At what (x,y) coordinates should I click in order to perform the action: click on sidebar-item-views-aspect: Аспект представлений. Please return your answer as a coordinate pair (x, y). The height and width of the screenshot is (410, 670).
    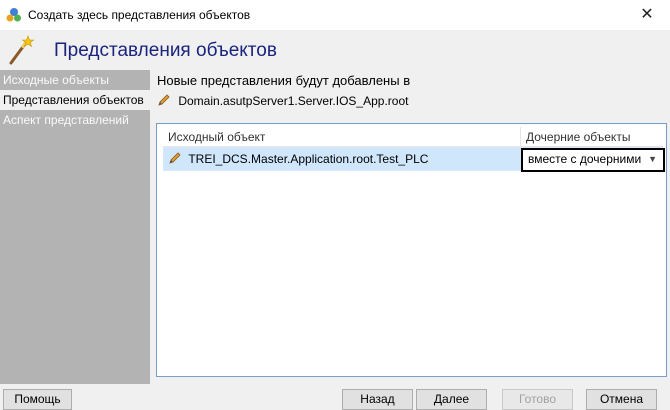
    Looking at the image, I should click on (75, 120).